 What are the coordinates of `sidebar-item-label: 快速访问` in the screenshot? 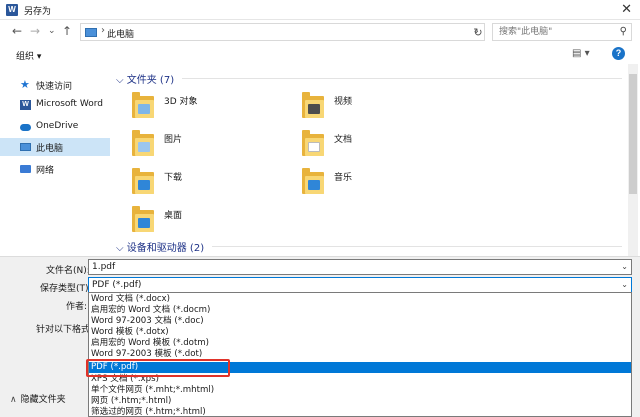 It's located at (54, 87).